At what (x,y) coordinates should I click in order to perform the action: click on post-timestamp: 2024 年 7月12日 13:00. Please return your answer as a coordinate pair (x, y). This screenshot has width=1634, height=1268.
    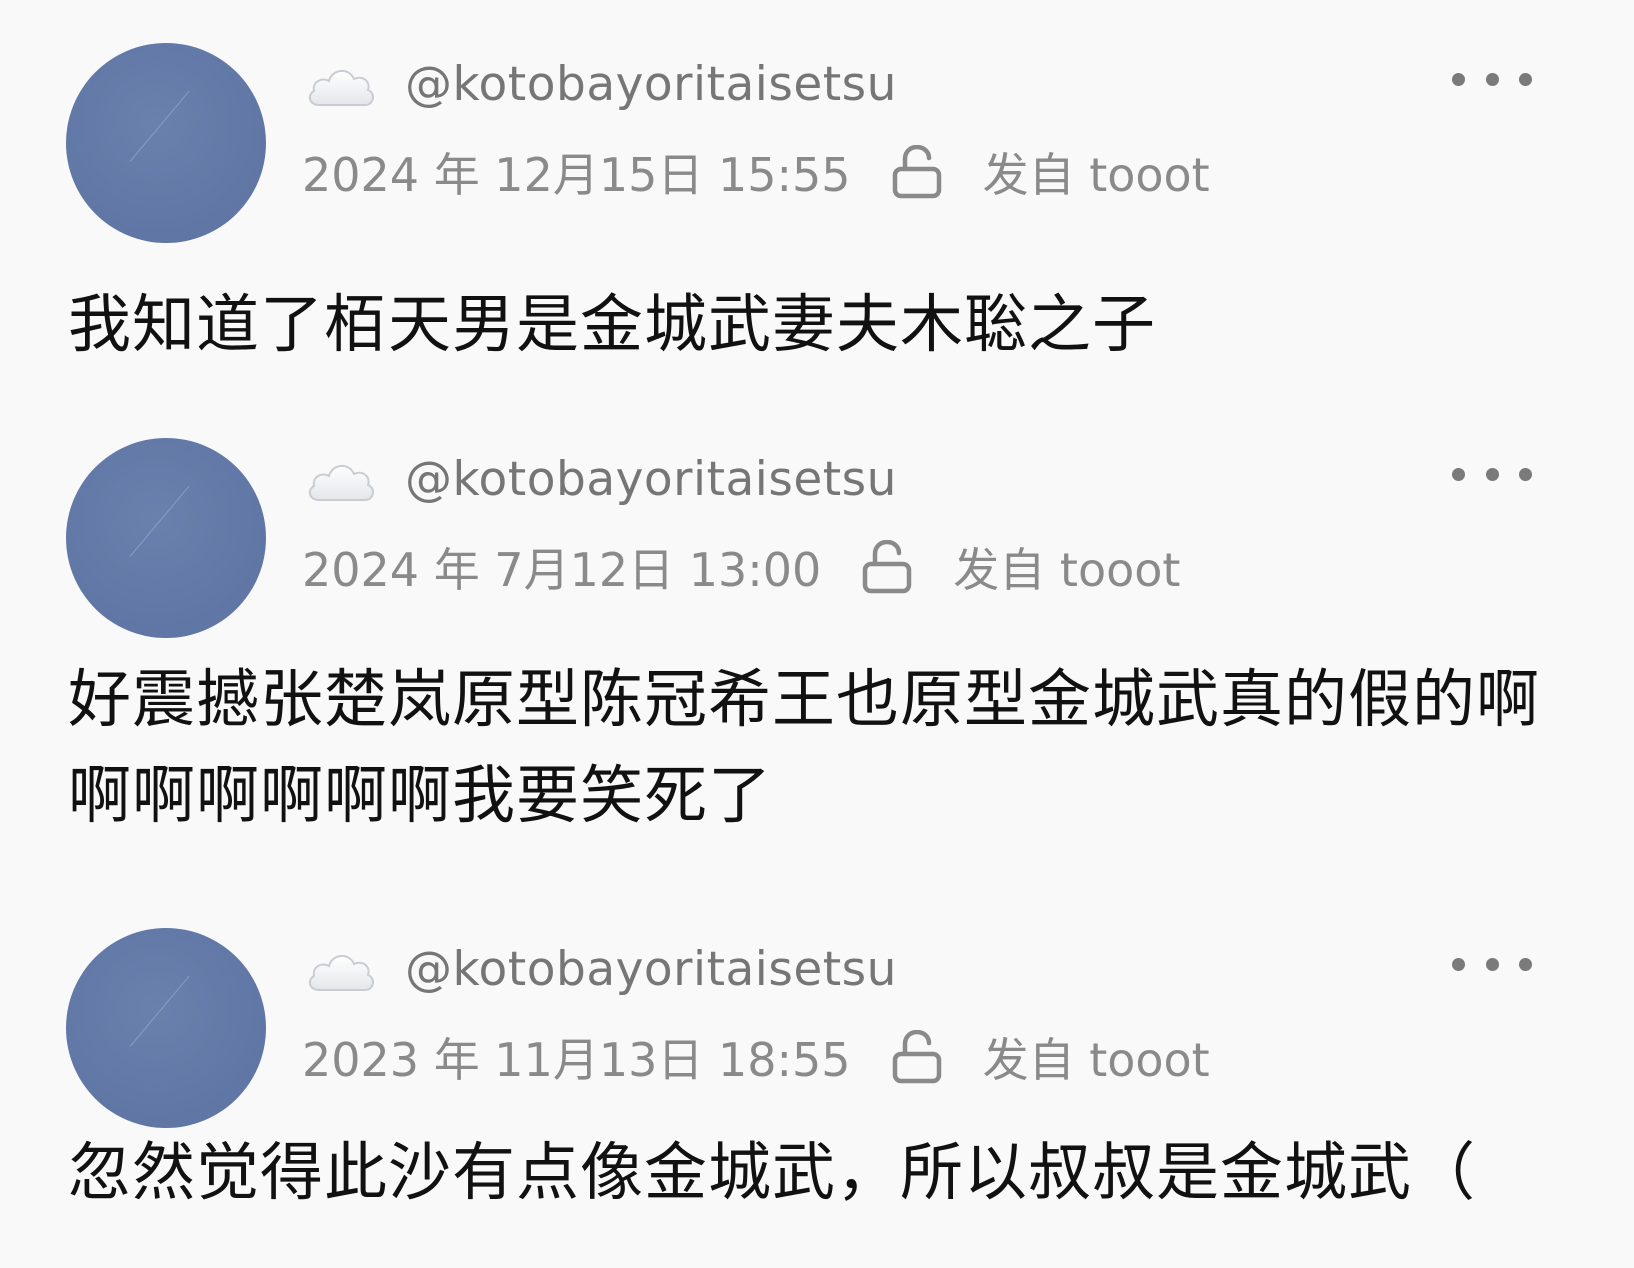
    Looking at the image, I should click on (561, 567).